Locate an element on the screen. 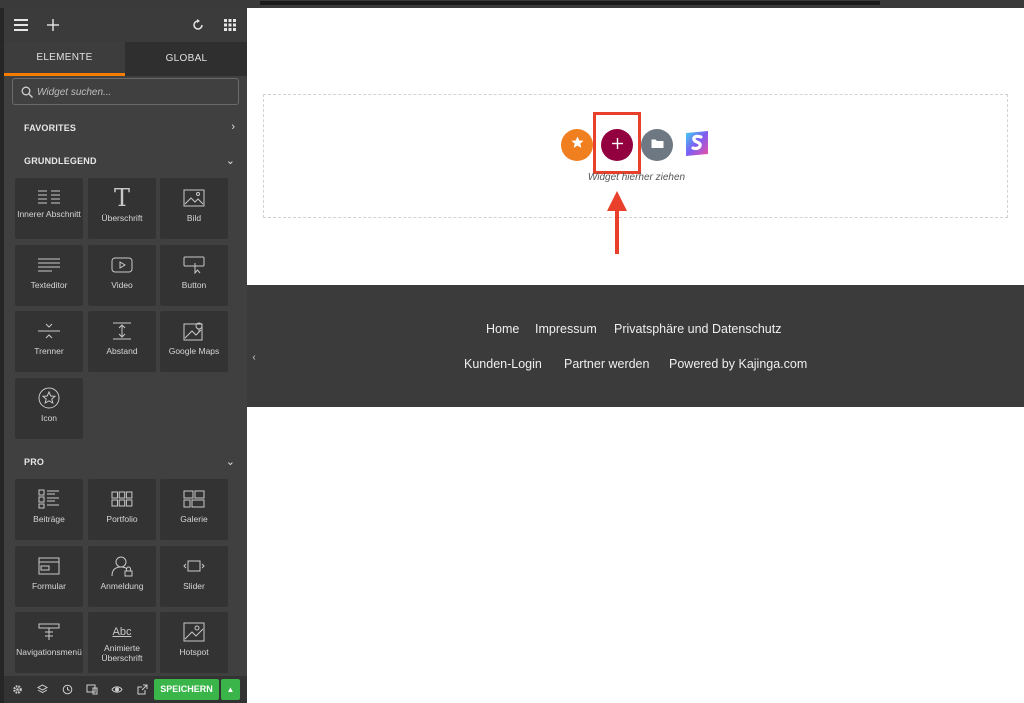 This screenshot has width=1024, height=703. divider-icon is located at coordinates (49, 331).